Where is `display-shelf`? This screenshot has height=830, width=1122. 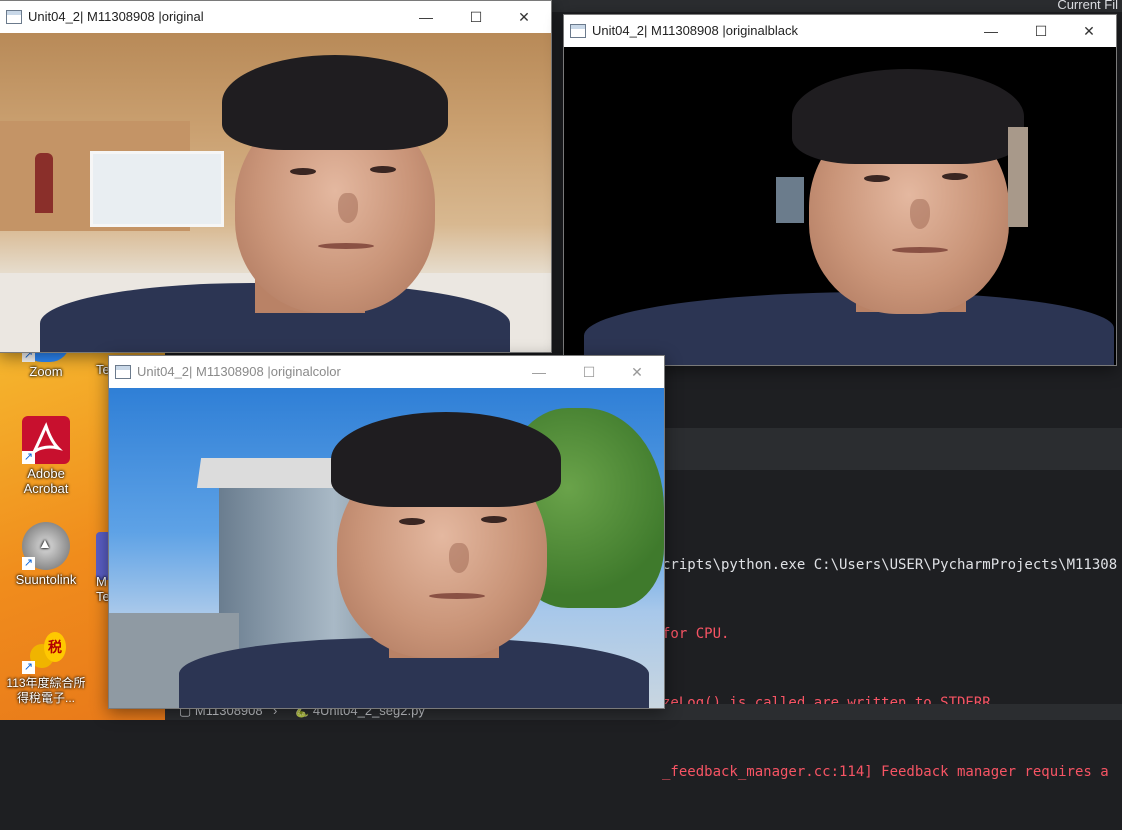
display-shelf is located at coordinates (157, 189).